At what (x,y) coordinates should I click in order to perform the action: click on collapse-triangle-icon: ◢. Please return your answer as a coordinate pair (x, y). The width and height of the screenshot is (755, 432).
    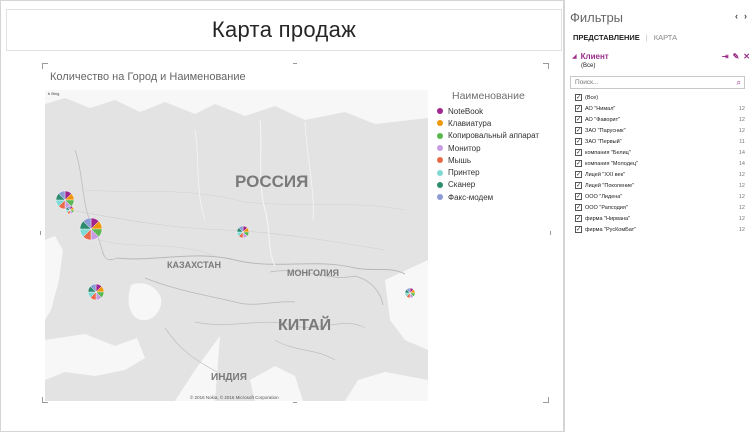
    Looking at the image, I should click on (574, 56).